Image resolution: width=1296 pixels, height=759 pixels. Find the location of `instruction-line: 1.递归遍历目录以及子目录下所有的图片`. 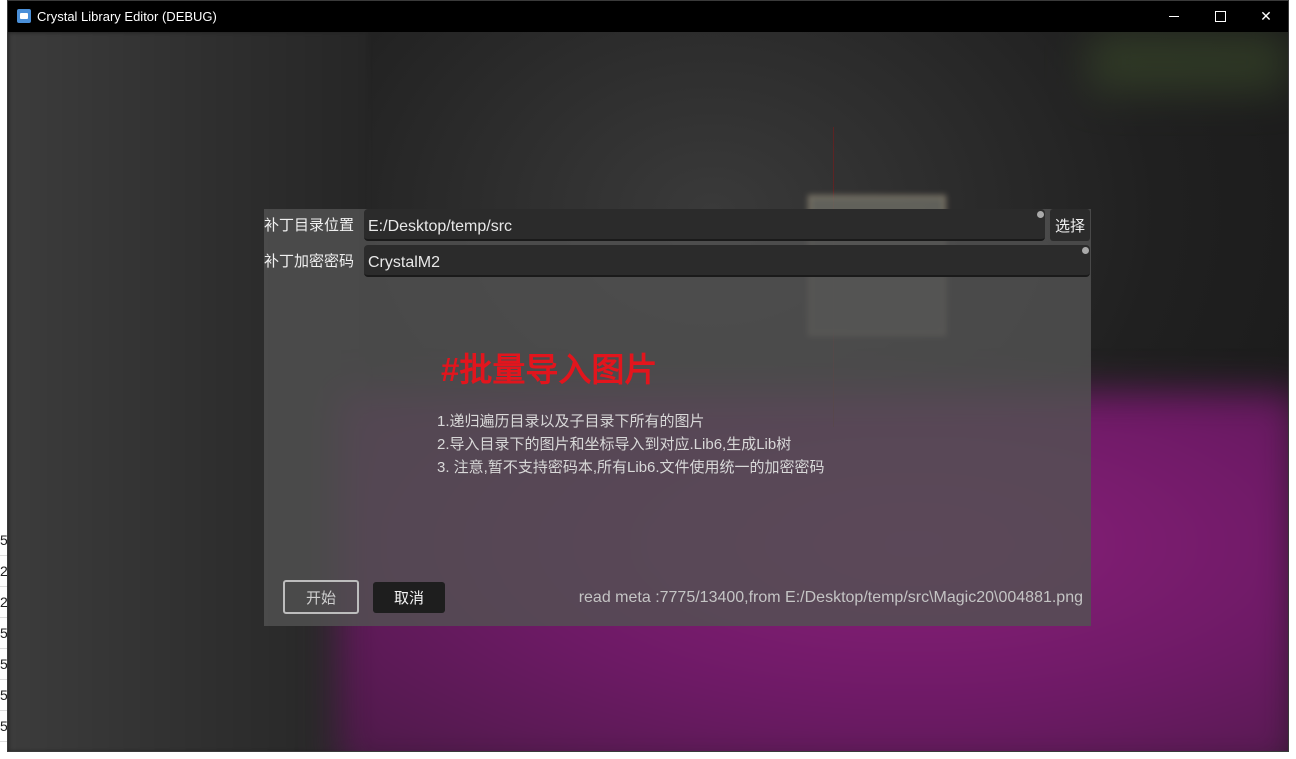

instruction-line: 1.递归遍历目录以及子目录下所有的图片 is located at coordinates (571, 421).